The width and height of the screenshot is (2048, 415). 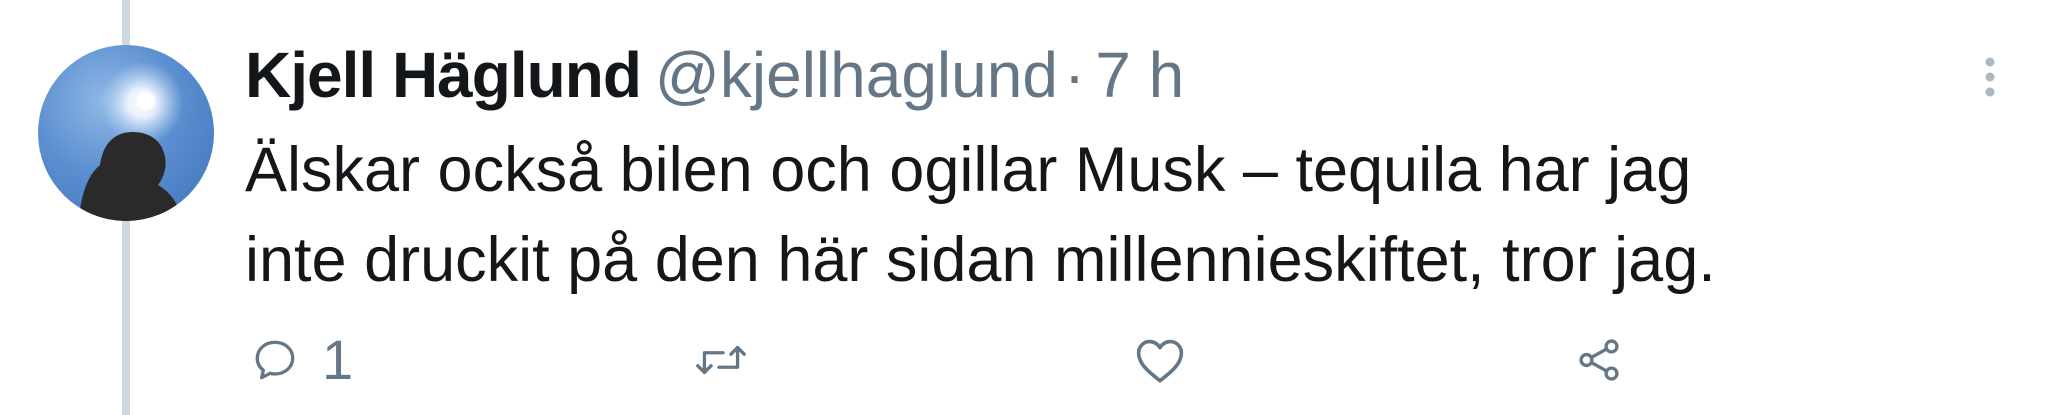 I want to click on retweet-icon, so click(x=721, y=360).